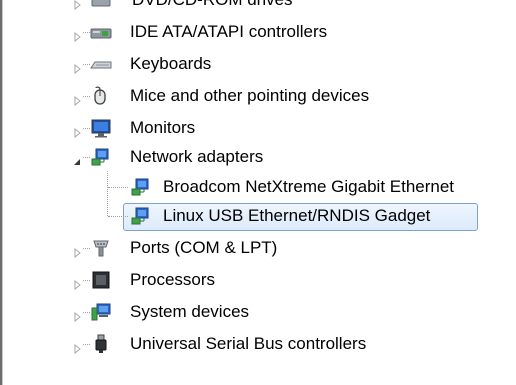  Describe the element at coordinates (290, 157) in the screenshot. I see `tree-item-network-adapters: Network adapters` at that location.